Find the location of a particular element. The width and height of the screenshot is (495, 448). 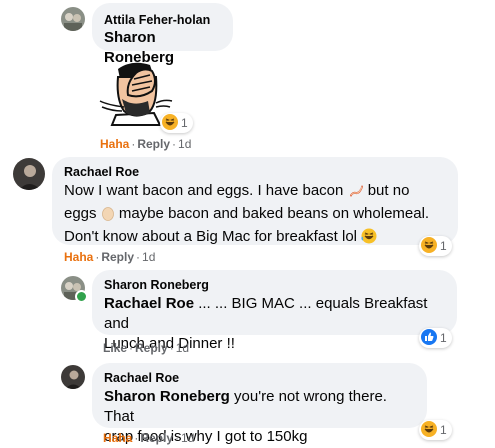

comment-actions: Like · Reply · 1d is located at coordinates (146, 348).